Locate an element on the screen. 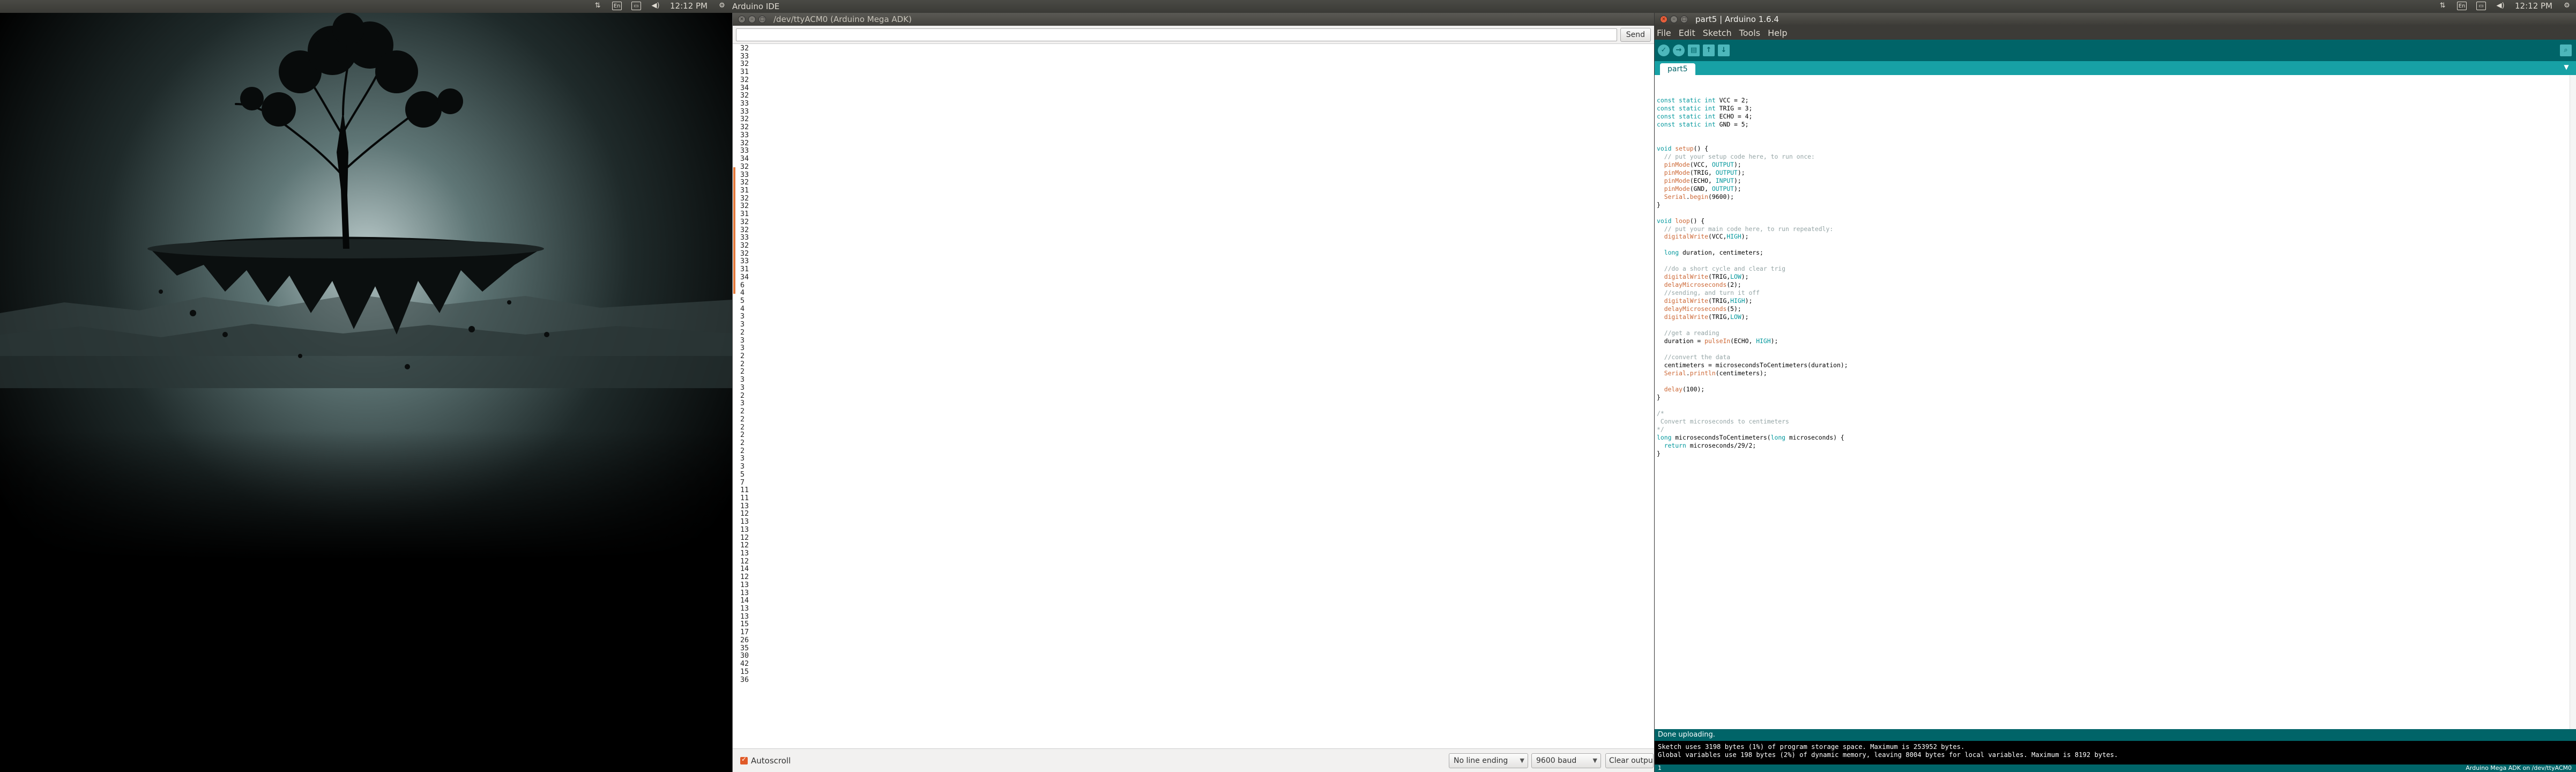 The image size is (2576, 772). serial-output-line: 5 is located at coordinates (742, 301).